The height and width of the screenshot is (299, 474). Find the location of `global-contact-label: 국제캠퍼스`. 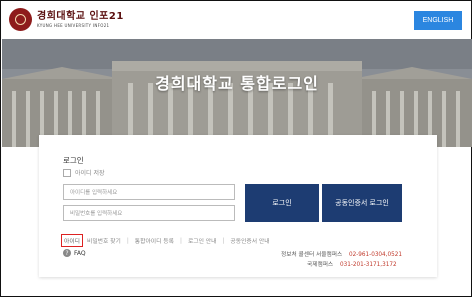

global-contact-label: 국제캠퍼스 is located at coordinates (320, 265).